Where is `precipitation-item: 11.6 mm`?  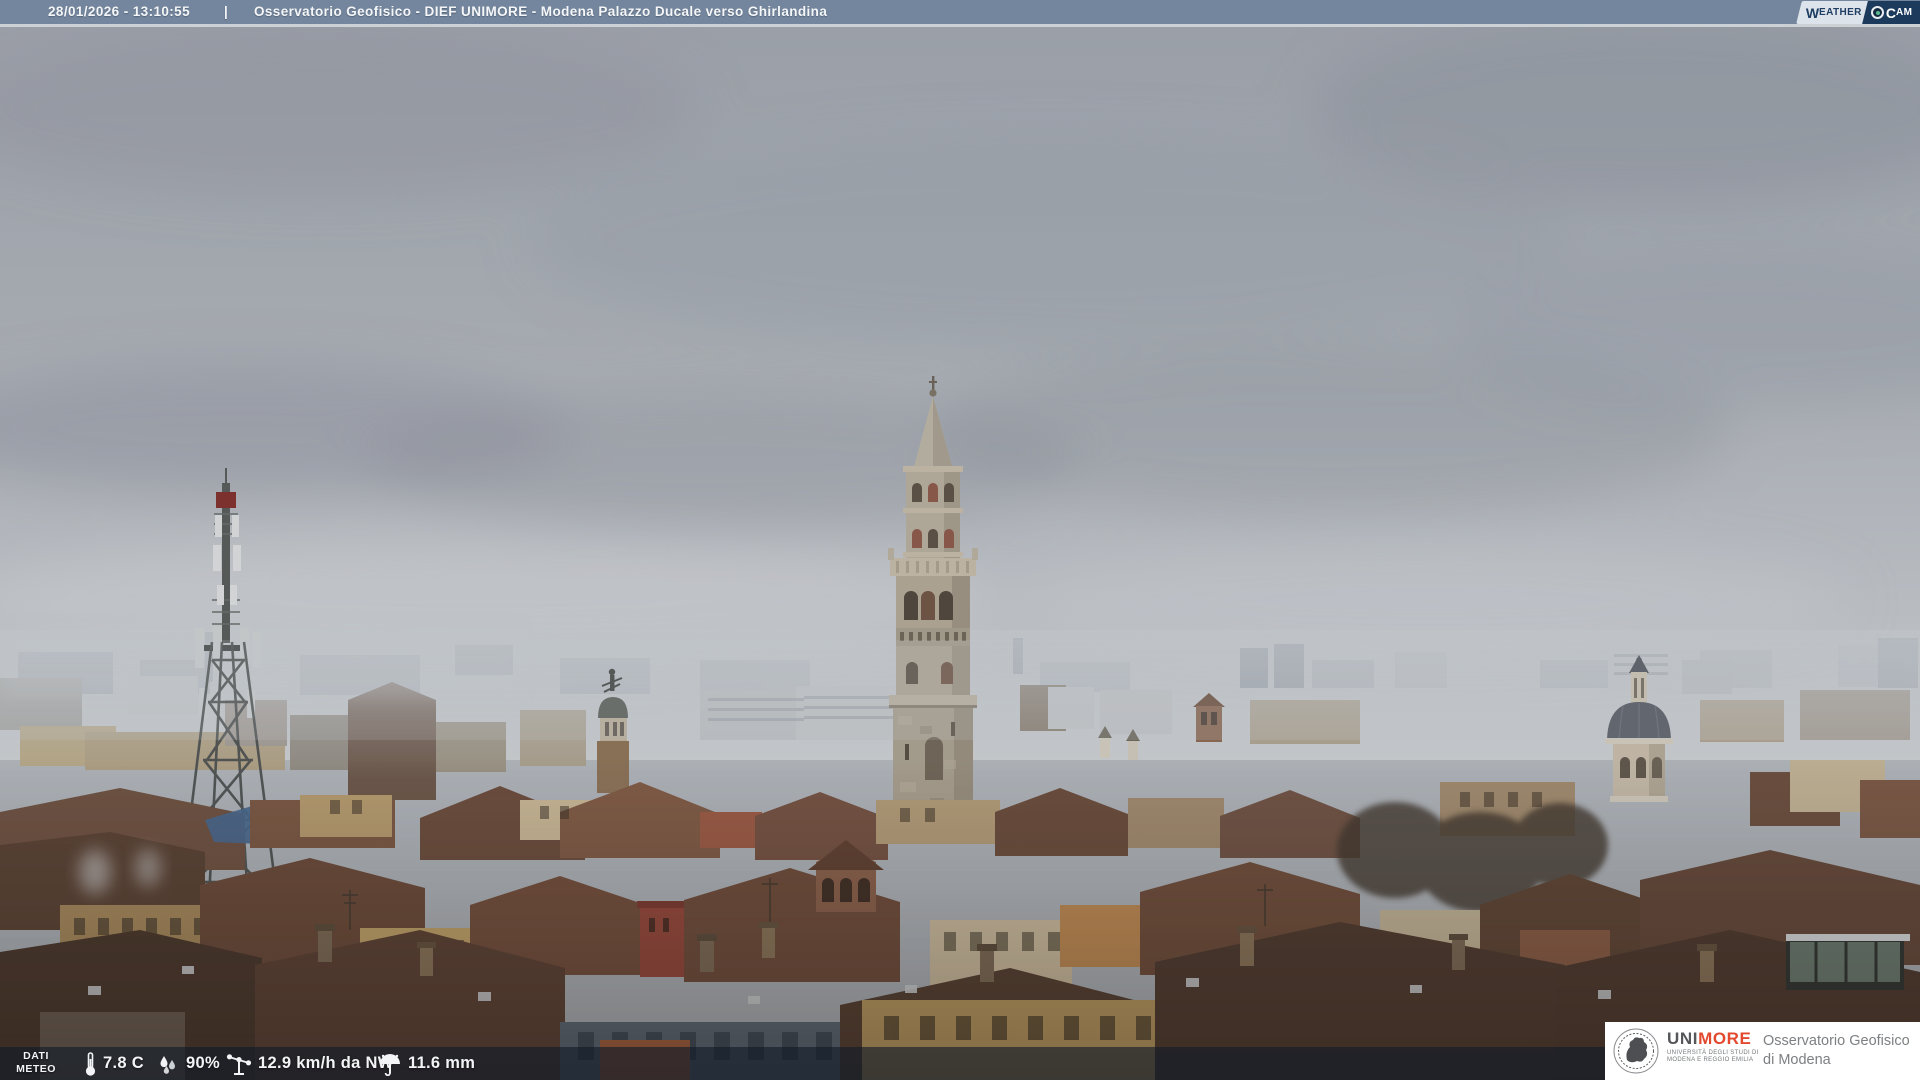 precipitation-item: 11.6 mm is located at coordinates (426, 1063).